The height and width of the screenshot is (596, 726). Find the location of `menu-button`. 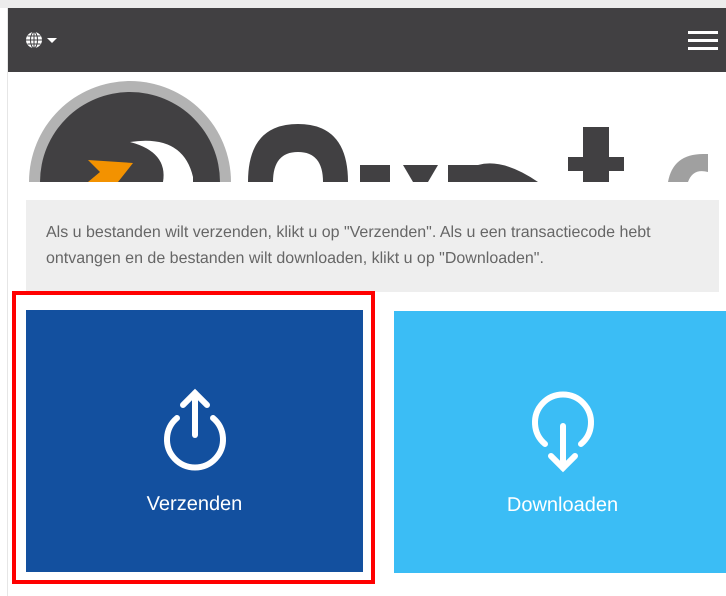

menu-button is located at coordinates (703, 40).